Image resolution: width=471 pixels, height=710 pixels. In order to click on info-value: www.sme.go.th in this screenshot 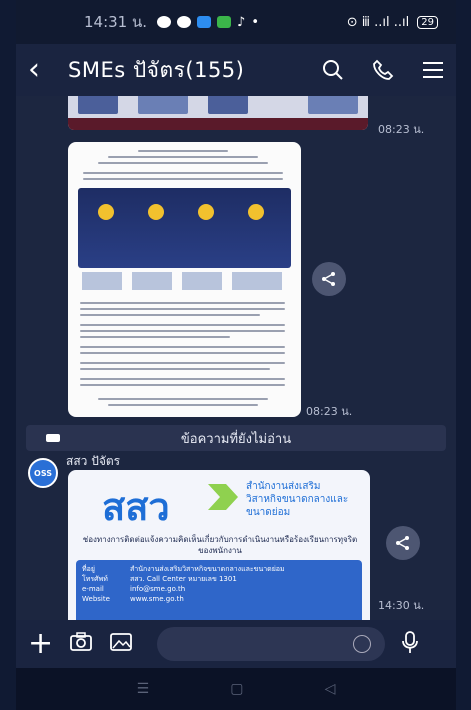, I will do `click(157, 599)`.